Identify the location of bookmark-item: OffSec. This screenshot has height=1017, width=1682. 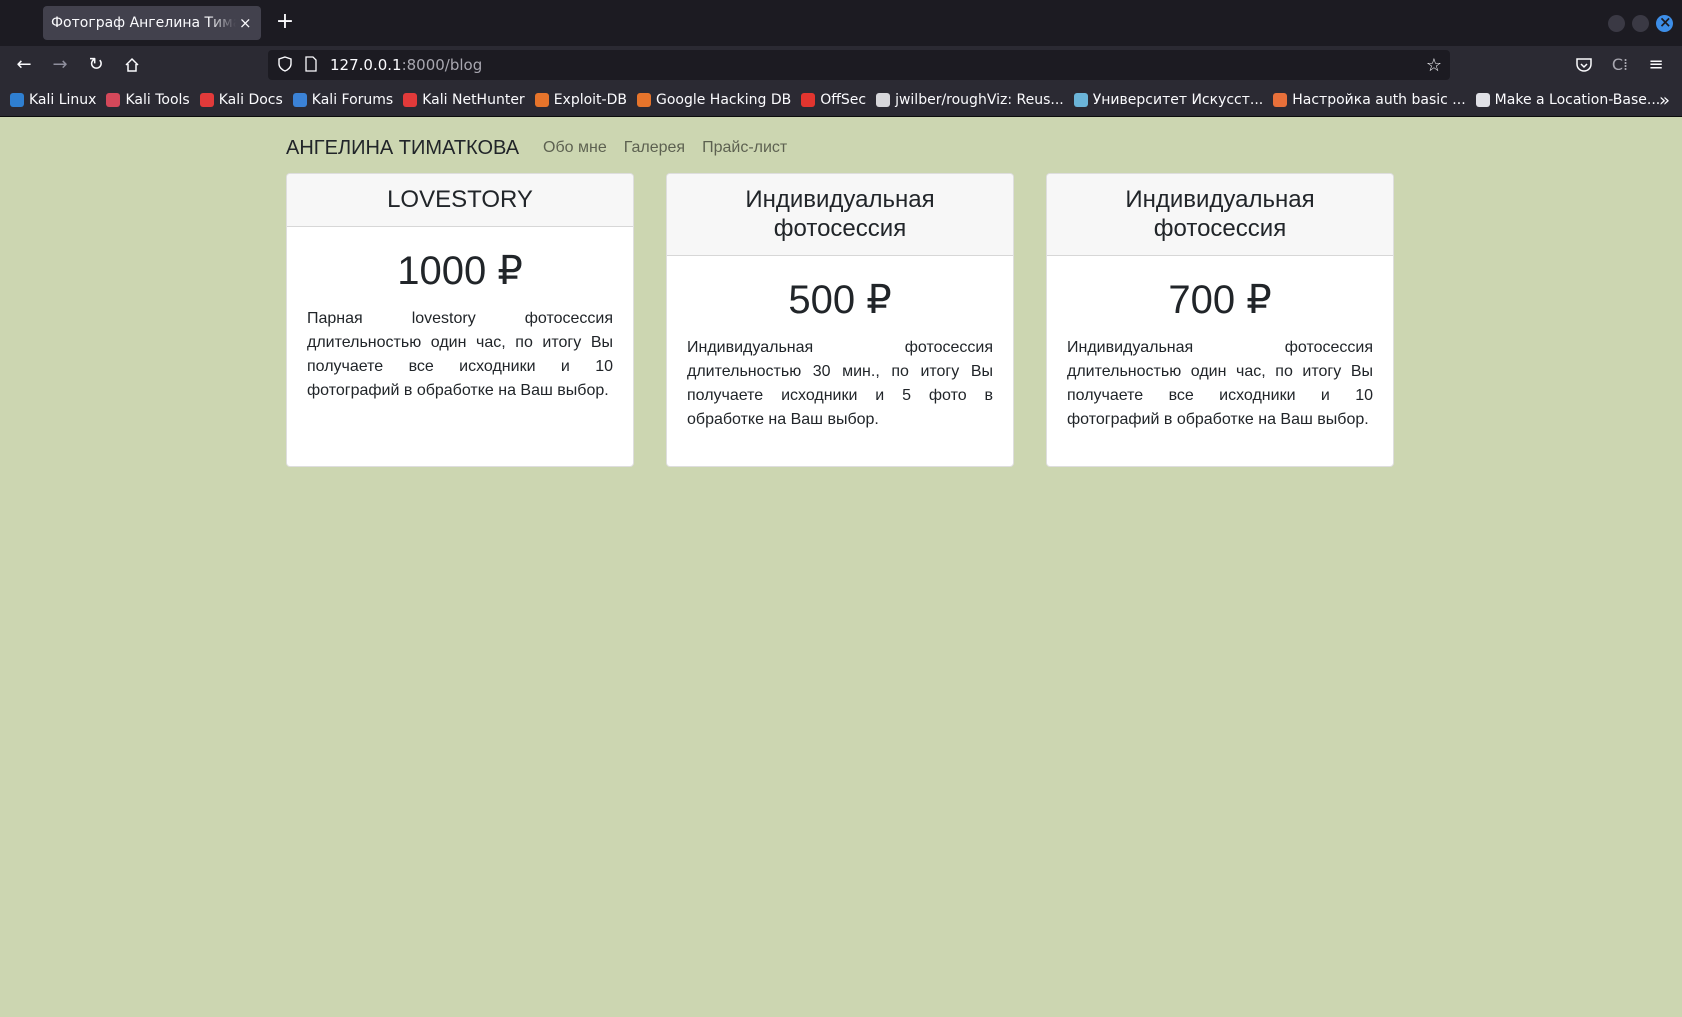
(833, 100).